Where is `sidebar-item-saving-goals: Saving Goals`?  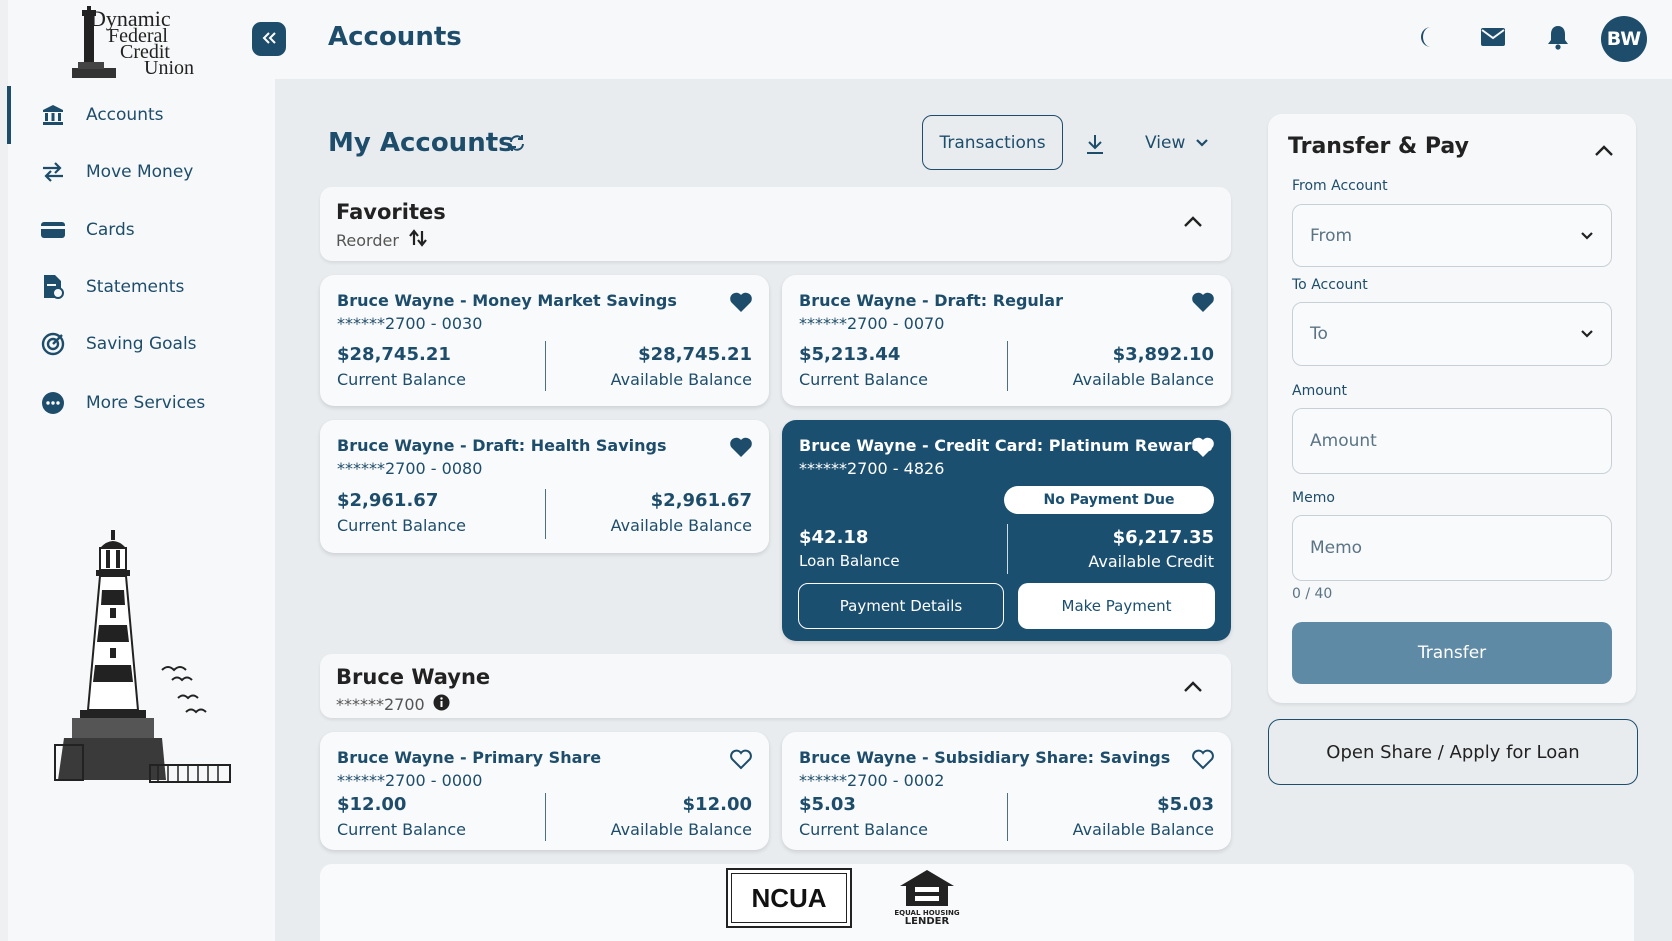
sidebar-item-saving-goals: Saving Goals is located at coordinates (150, 344).